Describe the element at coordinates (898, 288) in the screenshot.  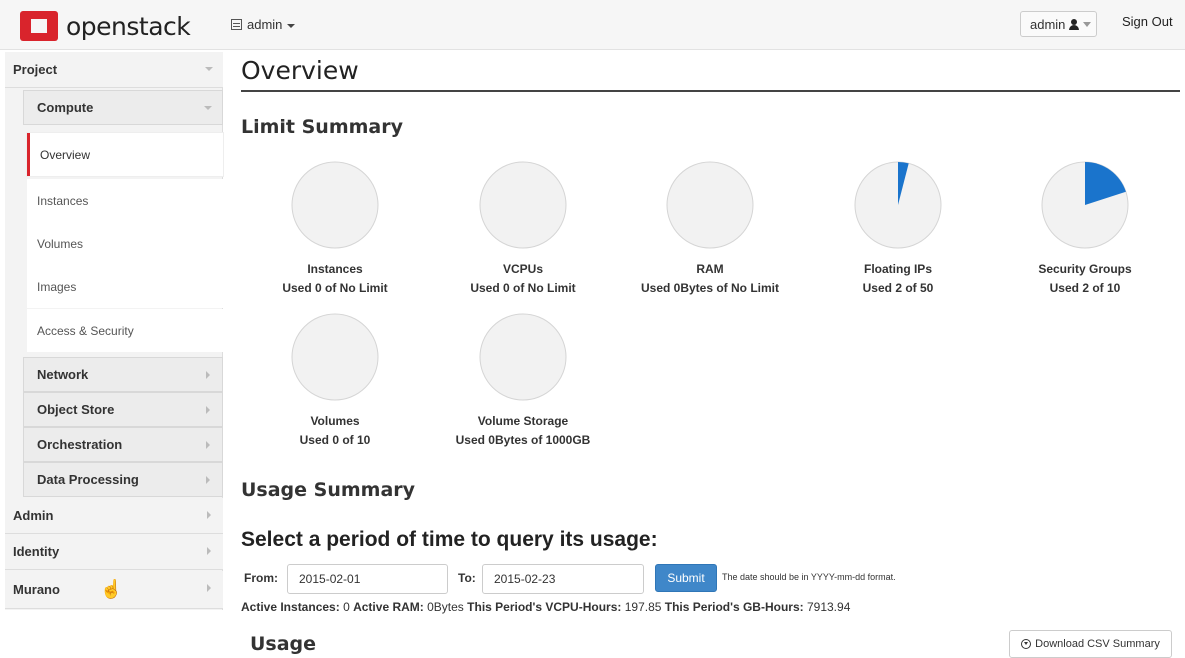
I see `pie-usage: Used 2 of 50` at that location.